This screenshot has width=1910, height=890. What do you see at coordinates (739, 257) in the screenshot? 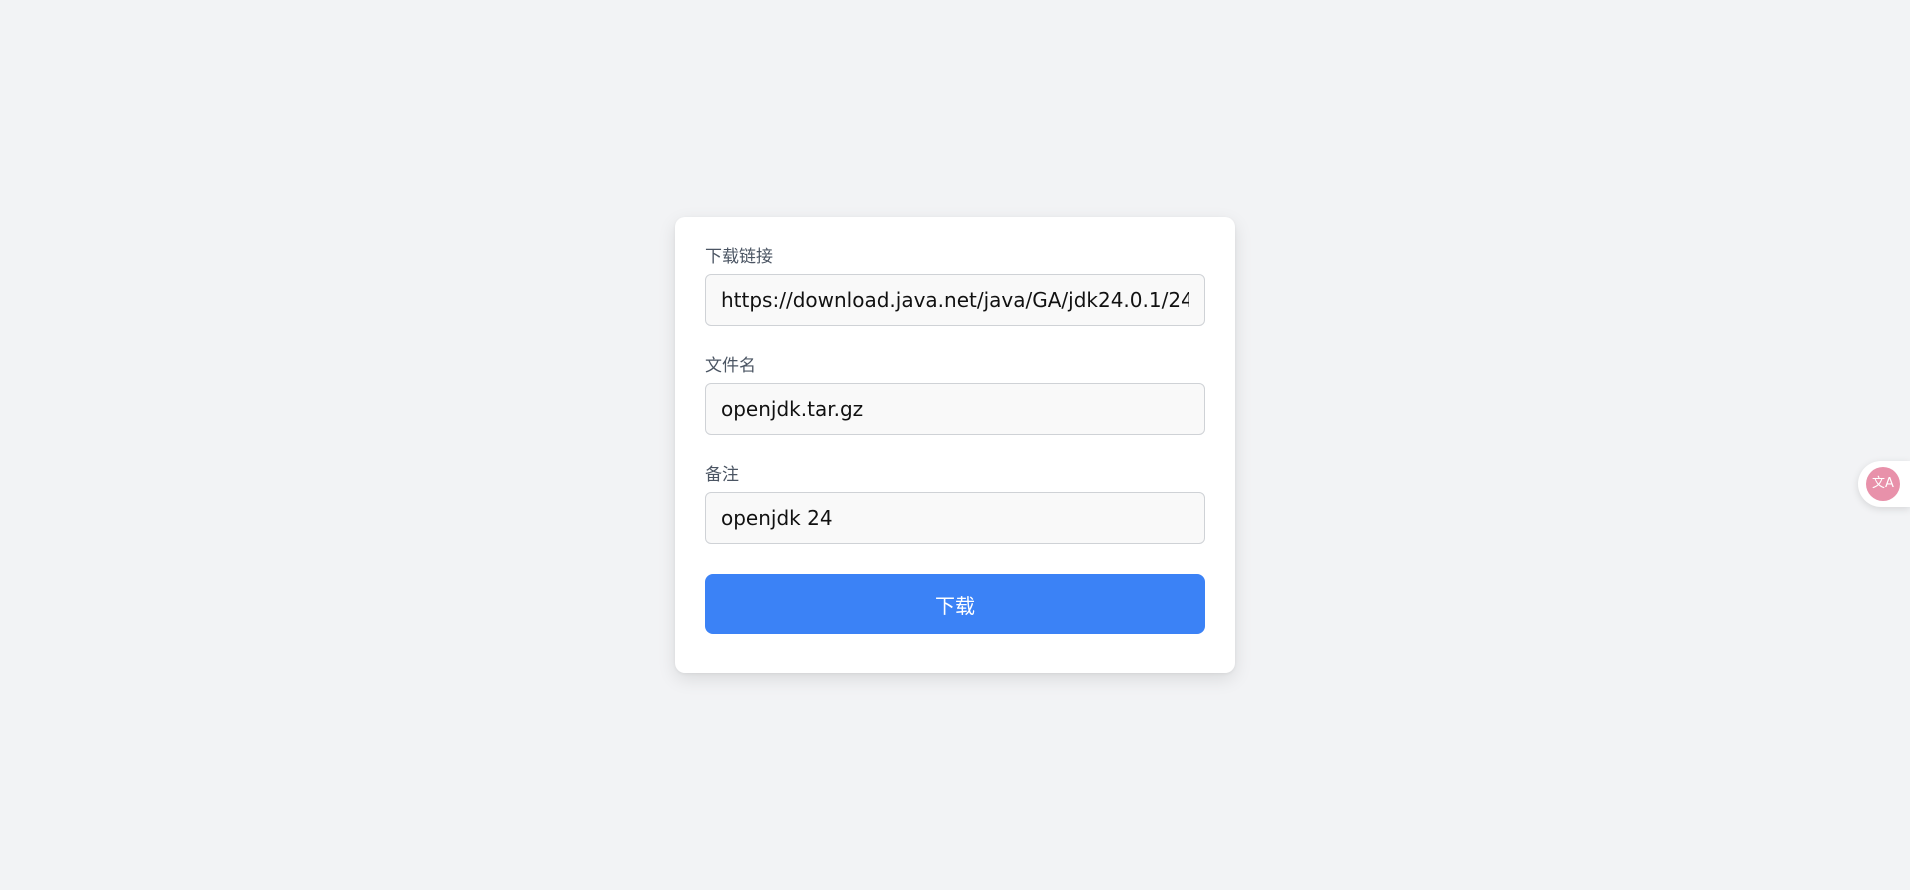
I see `url-label: 下载链接` at bounding box center [739, 257].